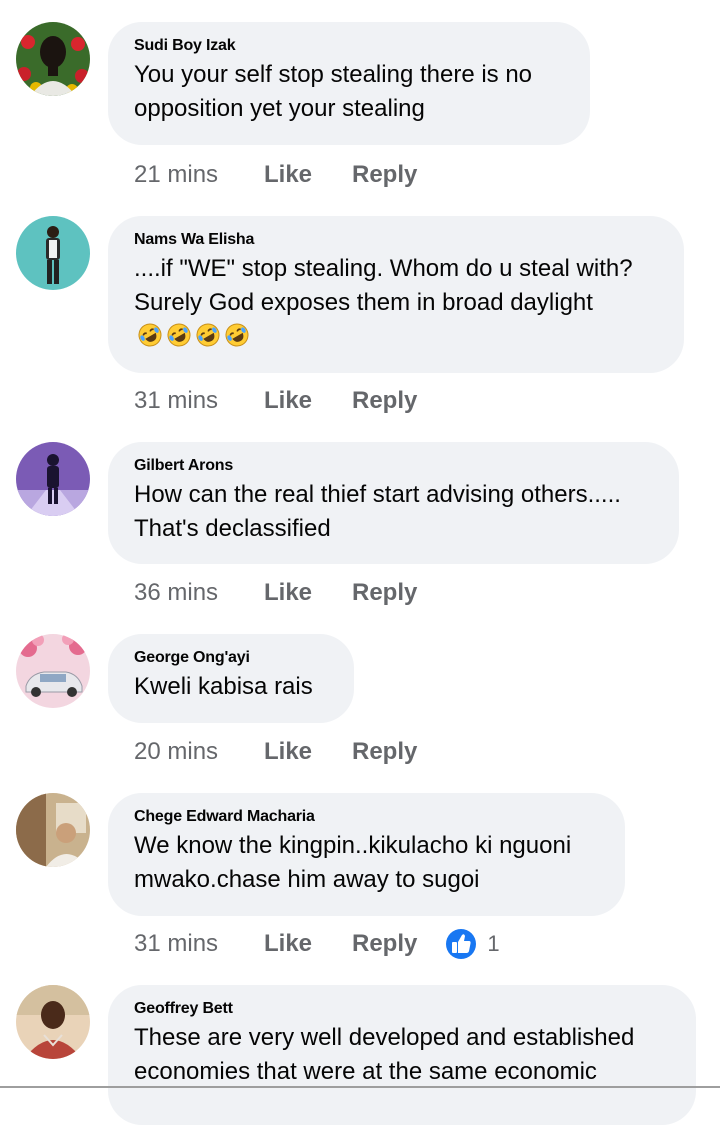  I want to click on comment-timestamp: 20 mins, so click(199, 752).